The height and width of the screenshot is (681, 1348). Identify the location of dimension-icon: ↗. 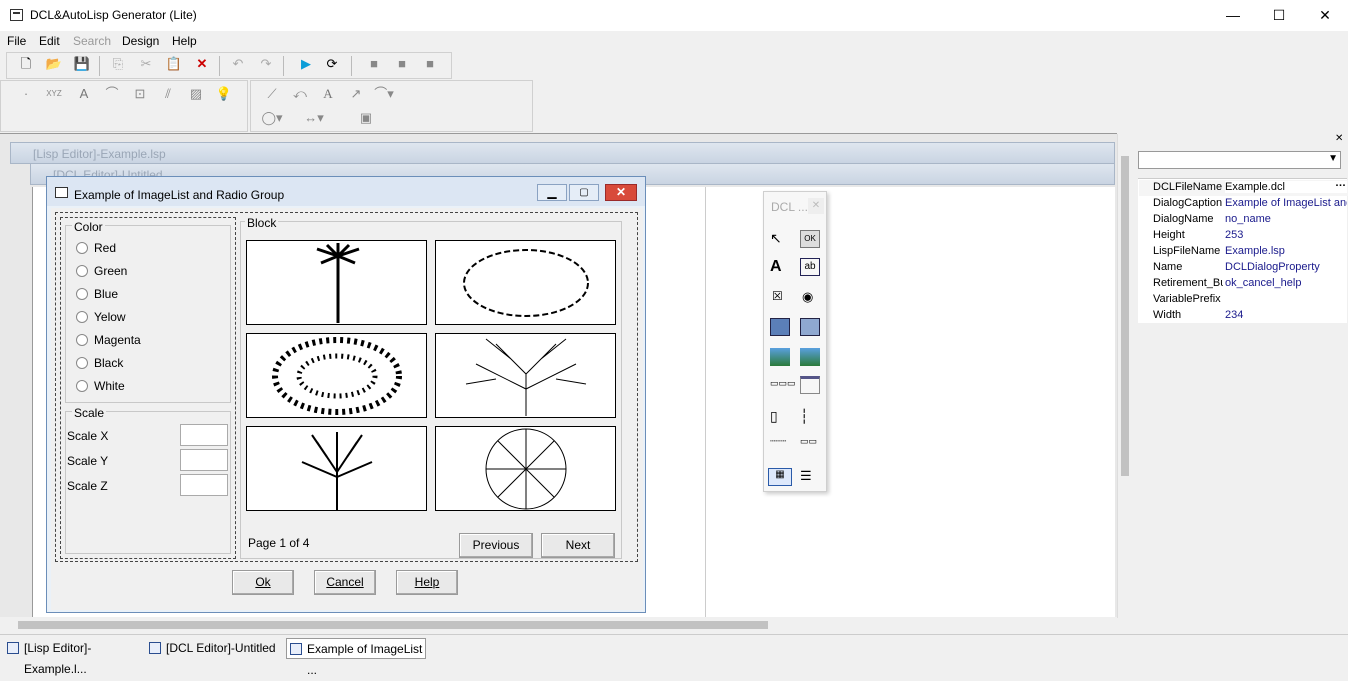
(356, 94).